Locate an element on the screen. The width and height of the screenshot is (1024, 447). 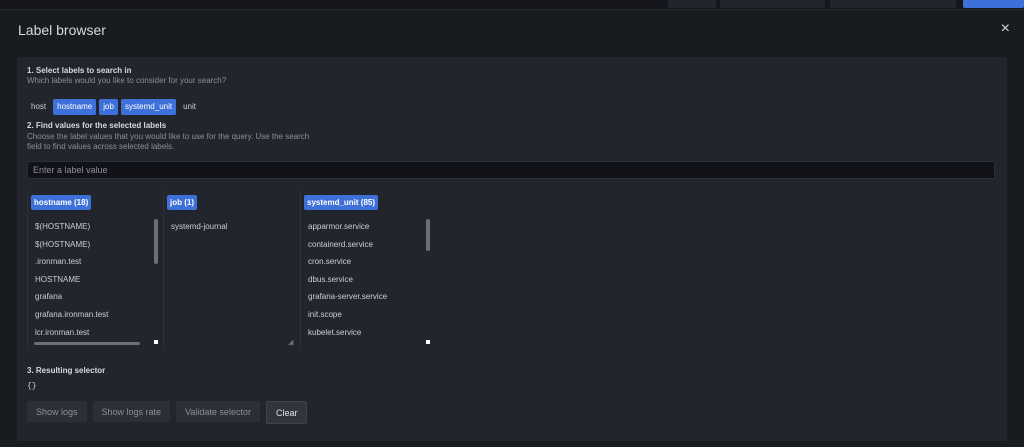
label-chip-job: job is located at coordinates (108, 107).